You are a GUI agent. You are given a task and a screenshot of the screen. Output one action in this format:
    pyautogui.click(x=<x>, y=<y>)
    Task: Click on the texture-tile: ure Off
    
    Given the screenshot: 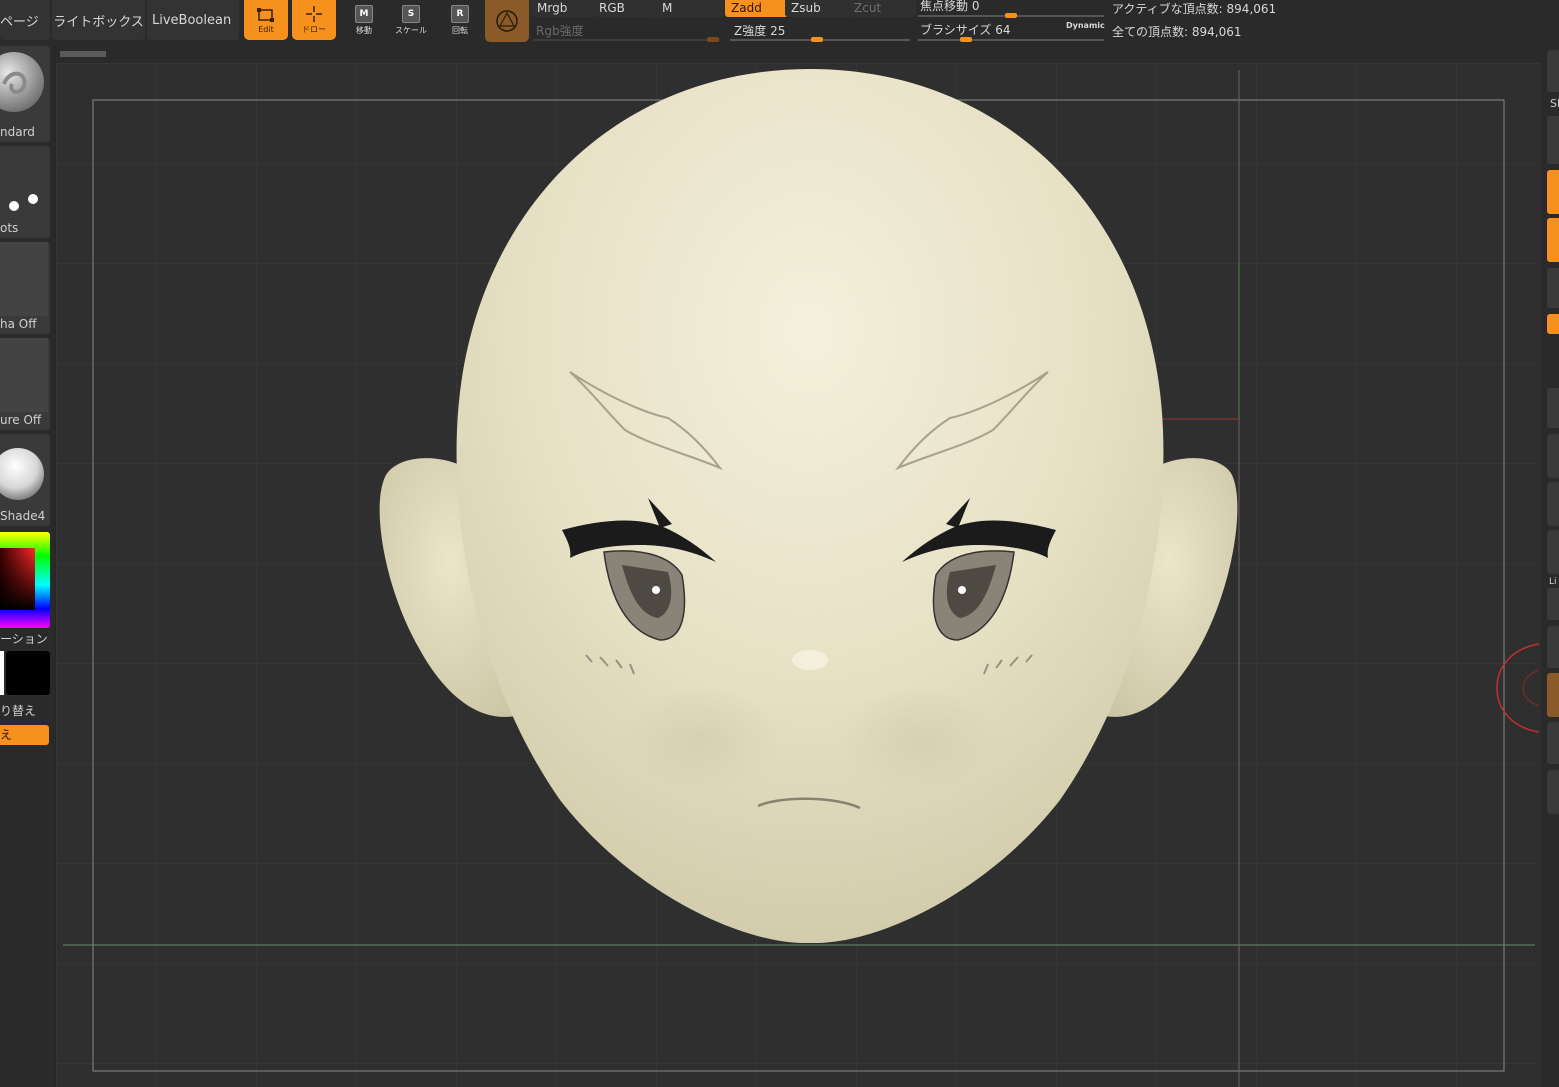 What is the action you would take?
    pyautogui.click(x=25, y=384)
    